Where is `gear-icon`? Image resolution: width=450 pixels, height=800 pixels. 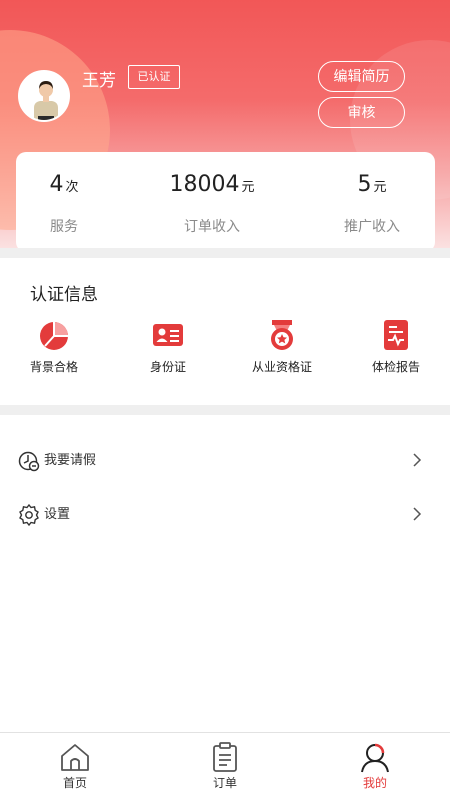 gear-icon is located at coordinates (29, 515).